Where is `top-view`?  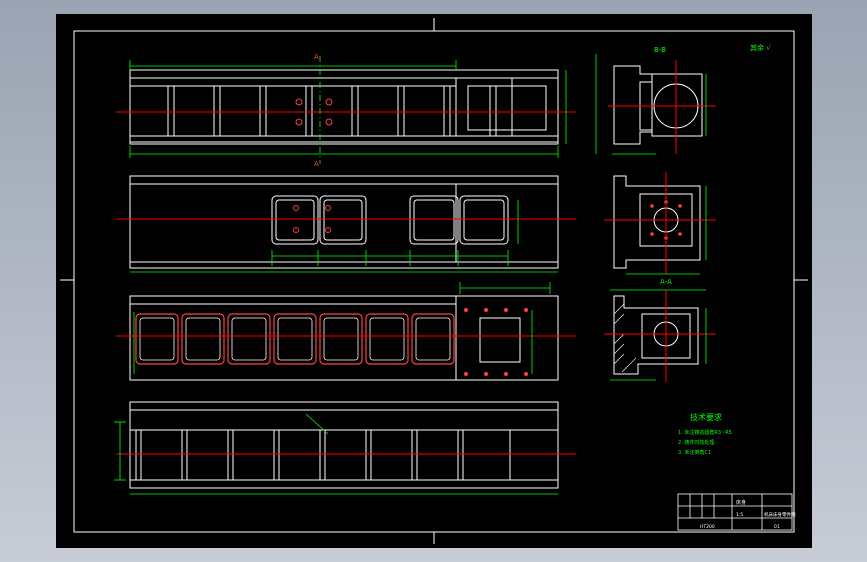
top-view is located at coordinates (344, 222).